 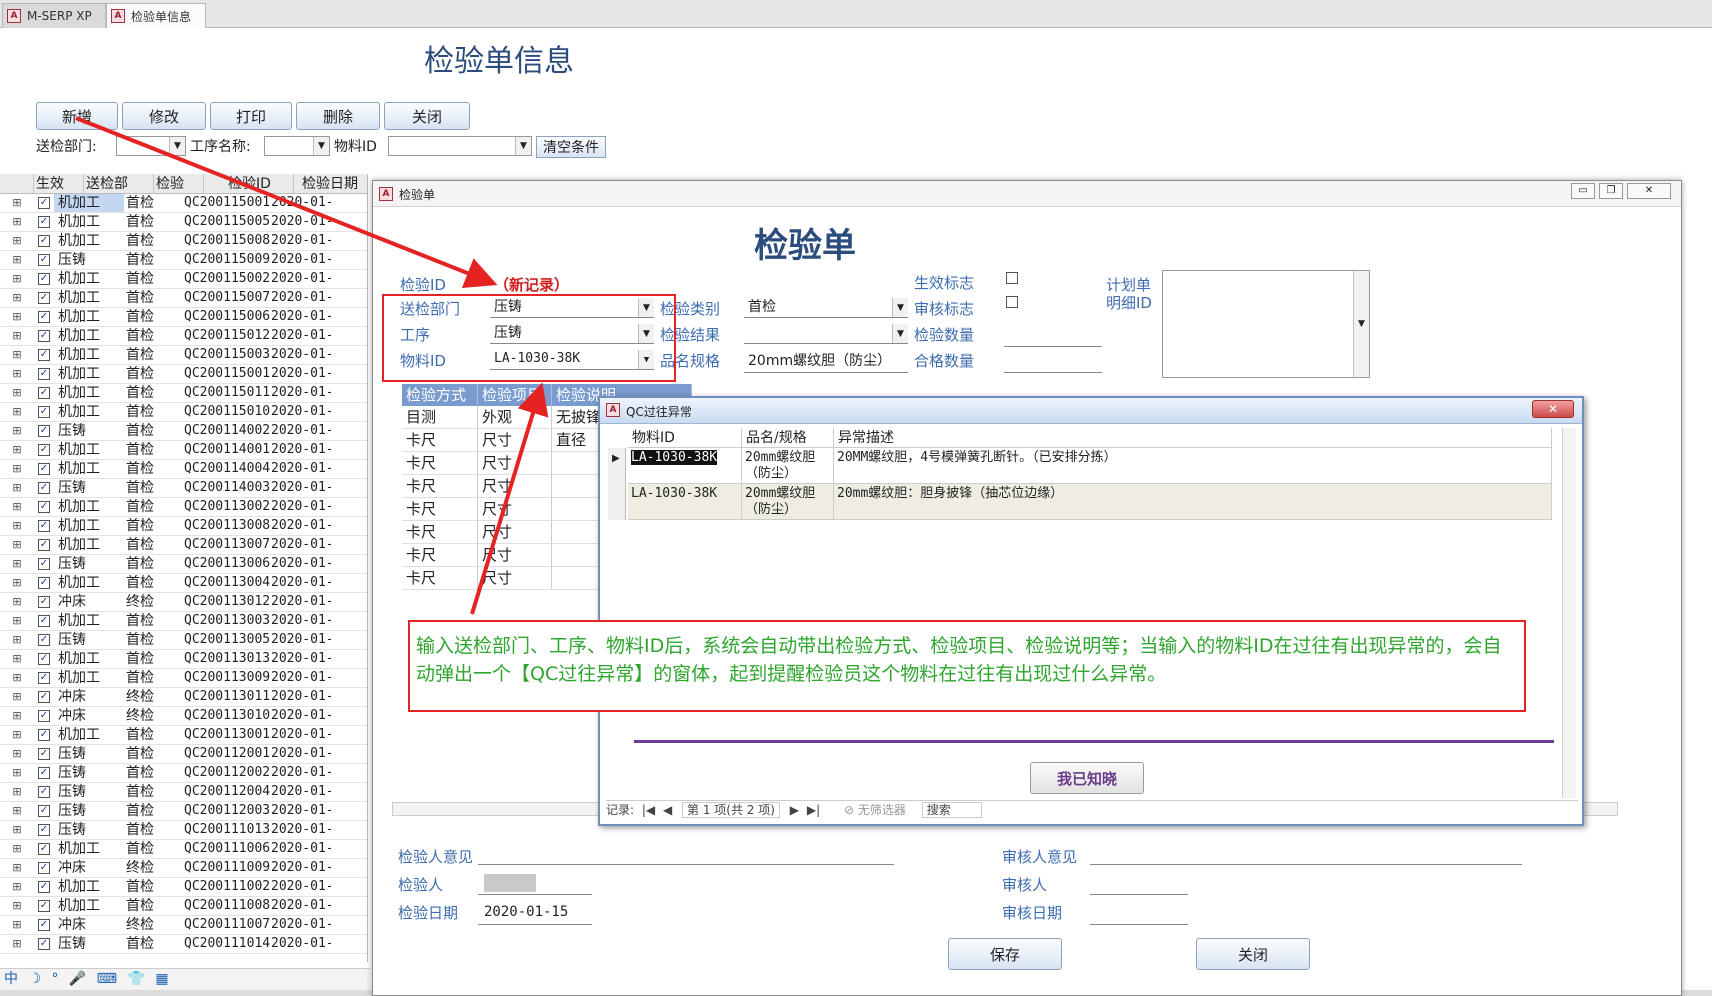 What do you see at coordinates (183, 469) in the screenshot?
I see `table-row: ⊞ ✓ 机加工 首检 QC200114004 2020-01-` at bounding box center [183, 469].